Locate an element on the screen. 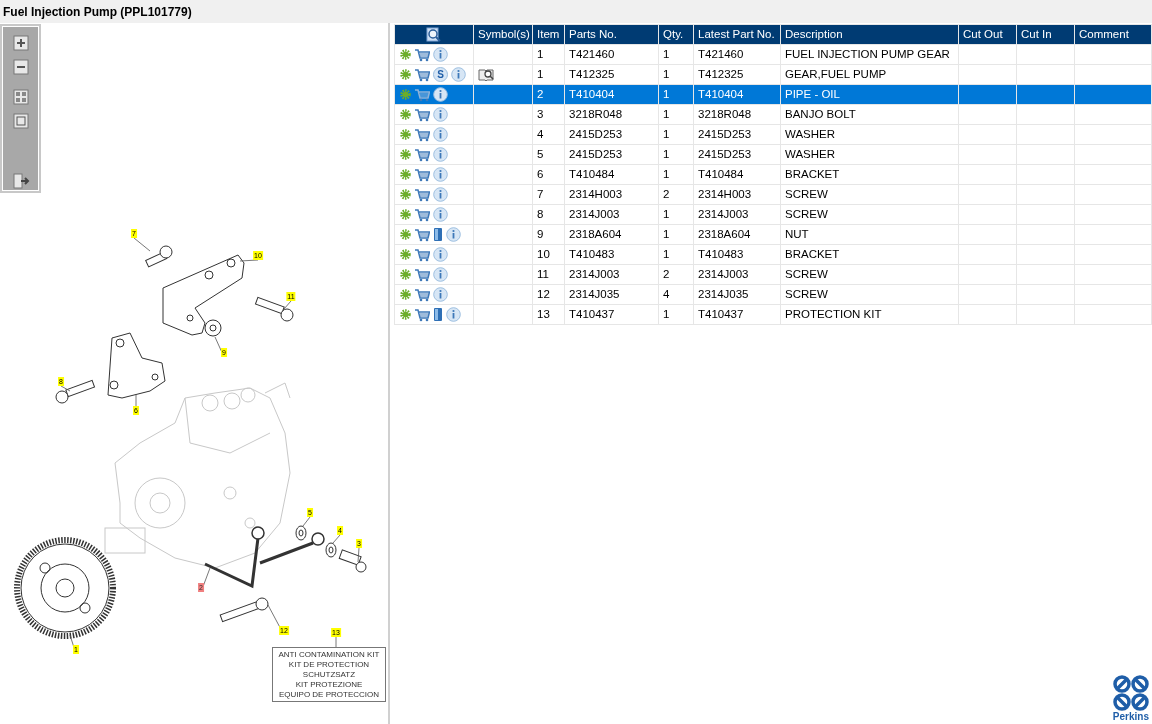 The height and width of the screenshot is (724, 1152). export-button is located at coordinates (20, 181).